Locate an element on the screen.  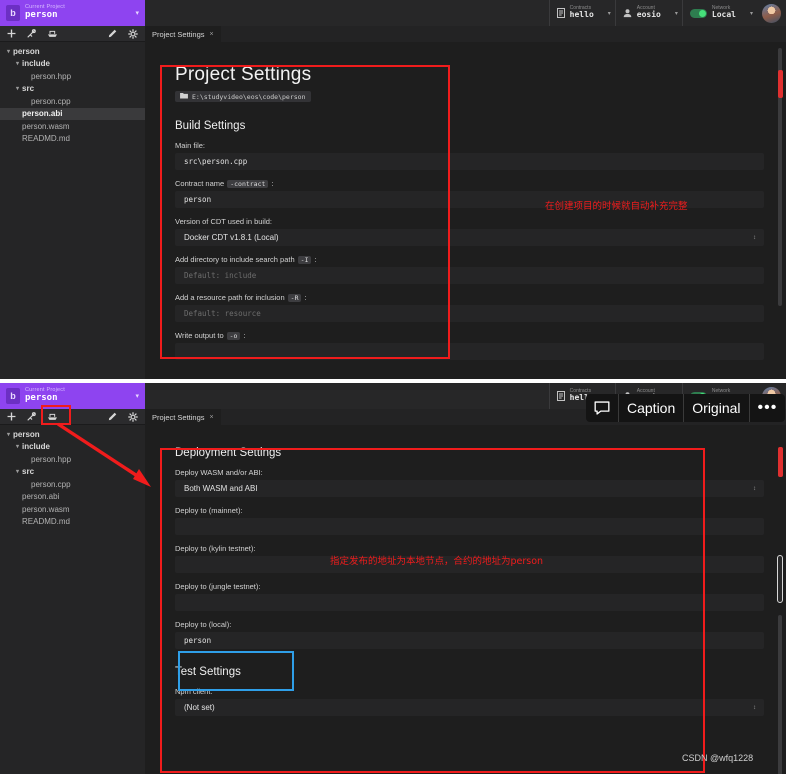
field-value: src\person.cpp is located at coordinates (216, 161).